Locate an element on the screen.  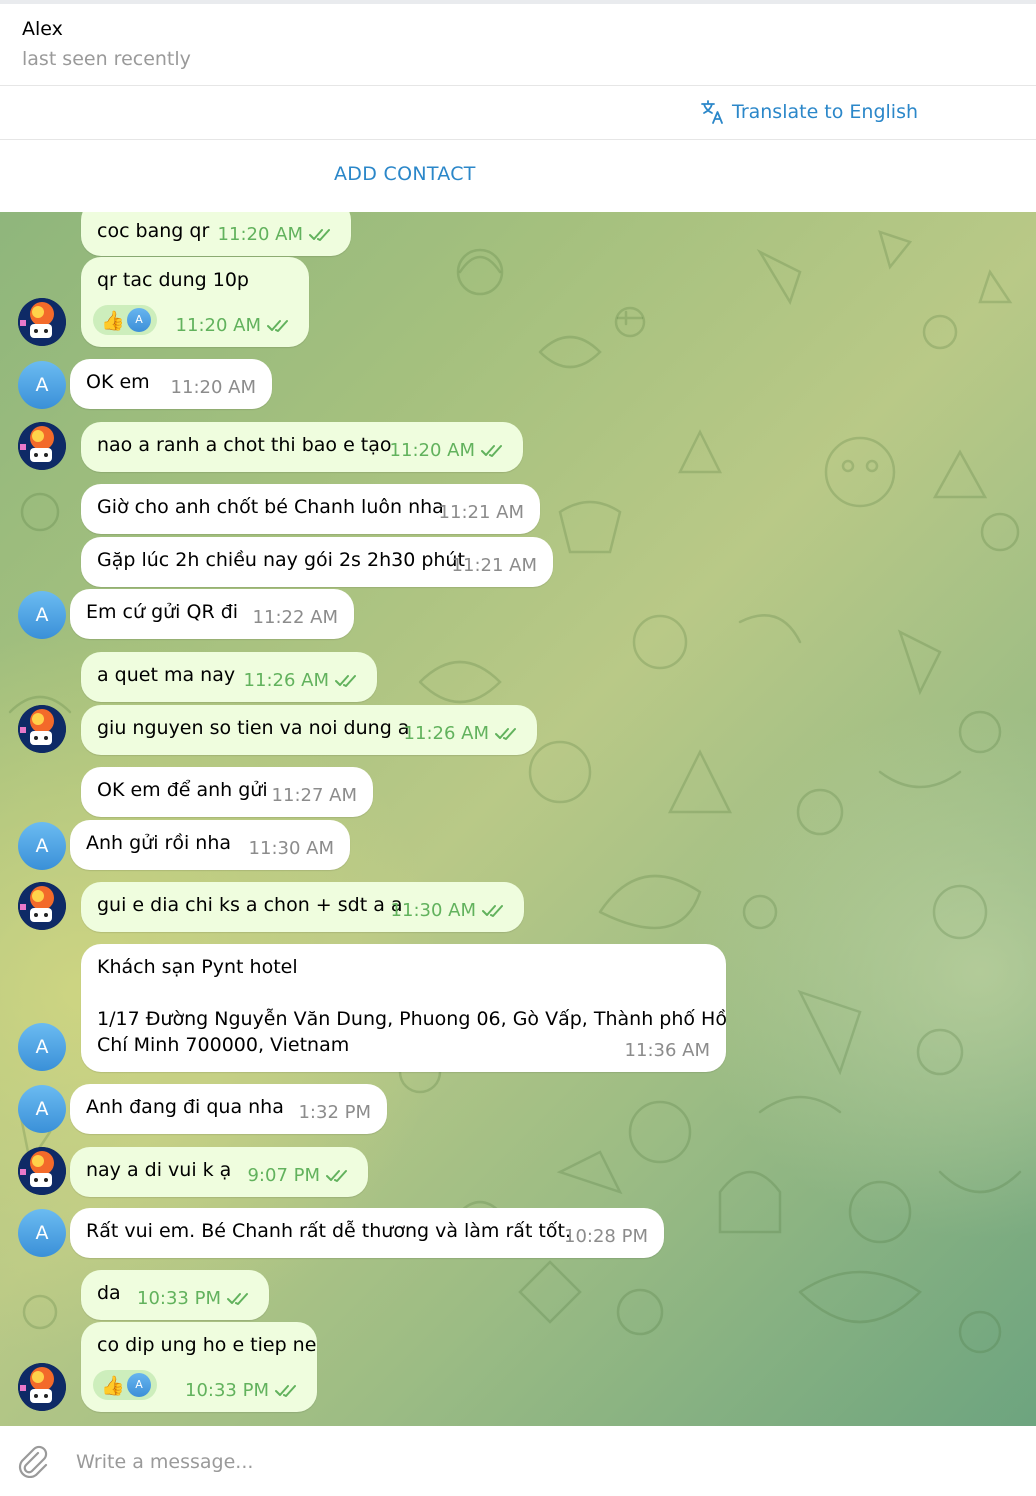
message-text: Anh đang đi qua nha is located at coordinates (185, 1107).